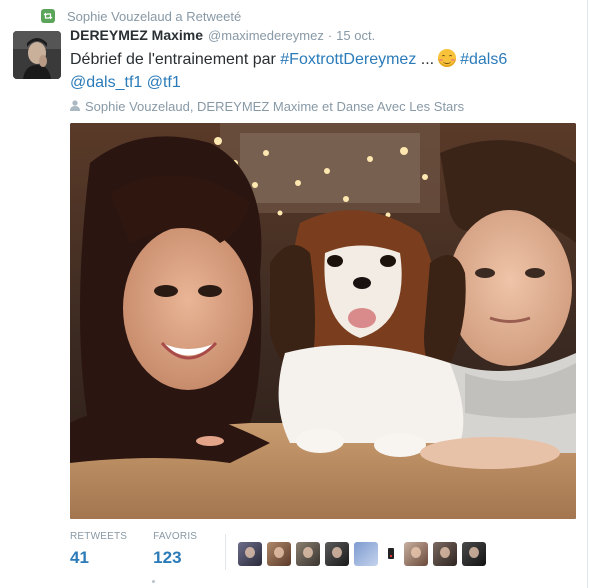 Image resolution: width=590 pixels, height=588 pixels. I want to click on tweet-text-plain: Débrief de l'entrainement par, so click(175, 59).